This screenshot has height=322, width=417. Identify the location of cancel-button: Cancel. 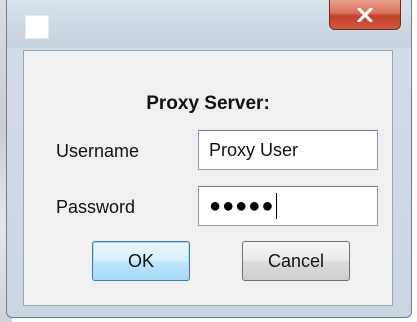
(296, 261).